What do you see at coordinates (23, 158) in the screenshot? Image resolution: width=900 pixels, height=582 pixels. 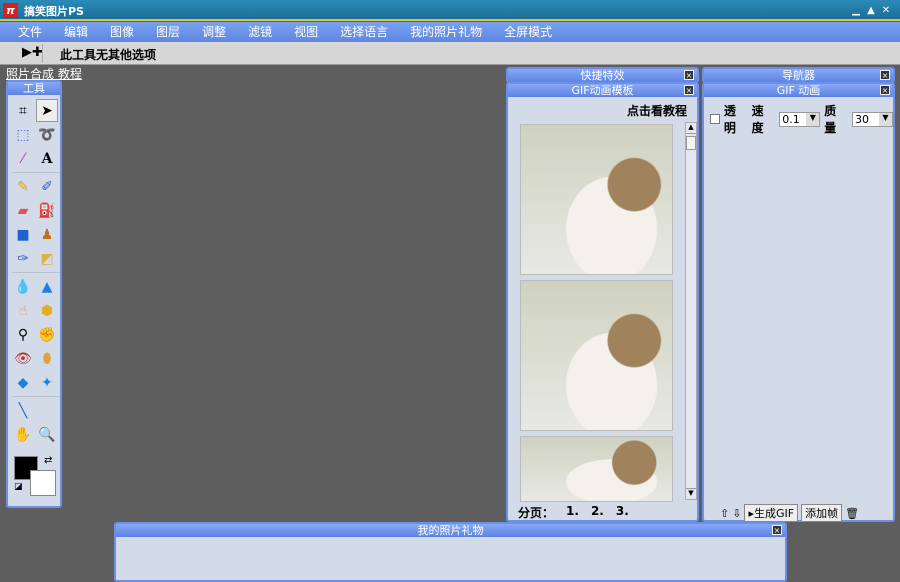 I see `magic-wand-icon: ⁄` at bounding box center [23, 158].